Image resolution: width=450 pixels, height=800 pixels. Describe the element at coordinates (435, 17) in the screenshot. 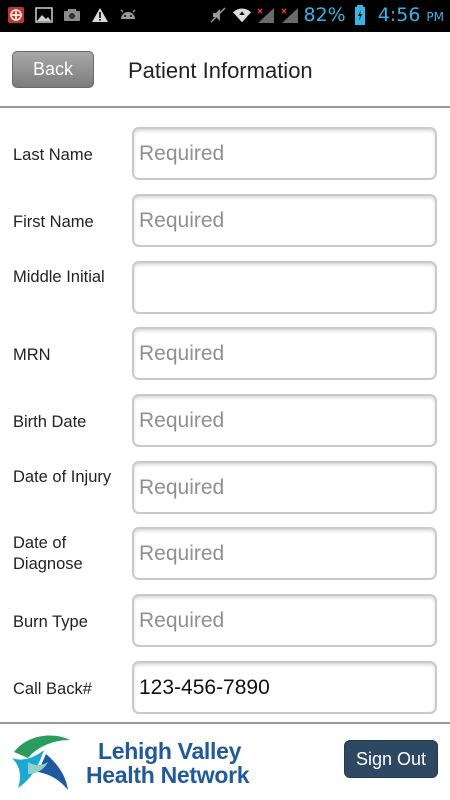

I see `clock-ampm: PM` at that location.